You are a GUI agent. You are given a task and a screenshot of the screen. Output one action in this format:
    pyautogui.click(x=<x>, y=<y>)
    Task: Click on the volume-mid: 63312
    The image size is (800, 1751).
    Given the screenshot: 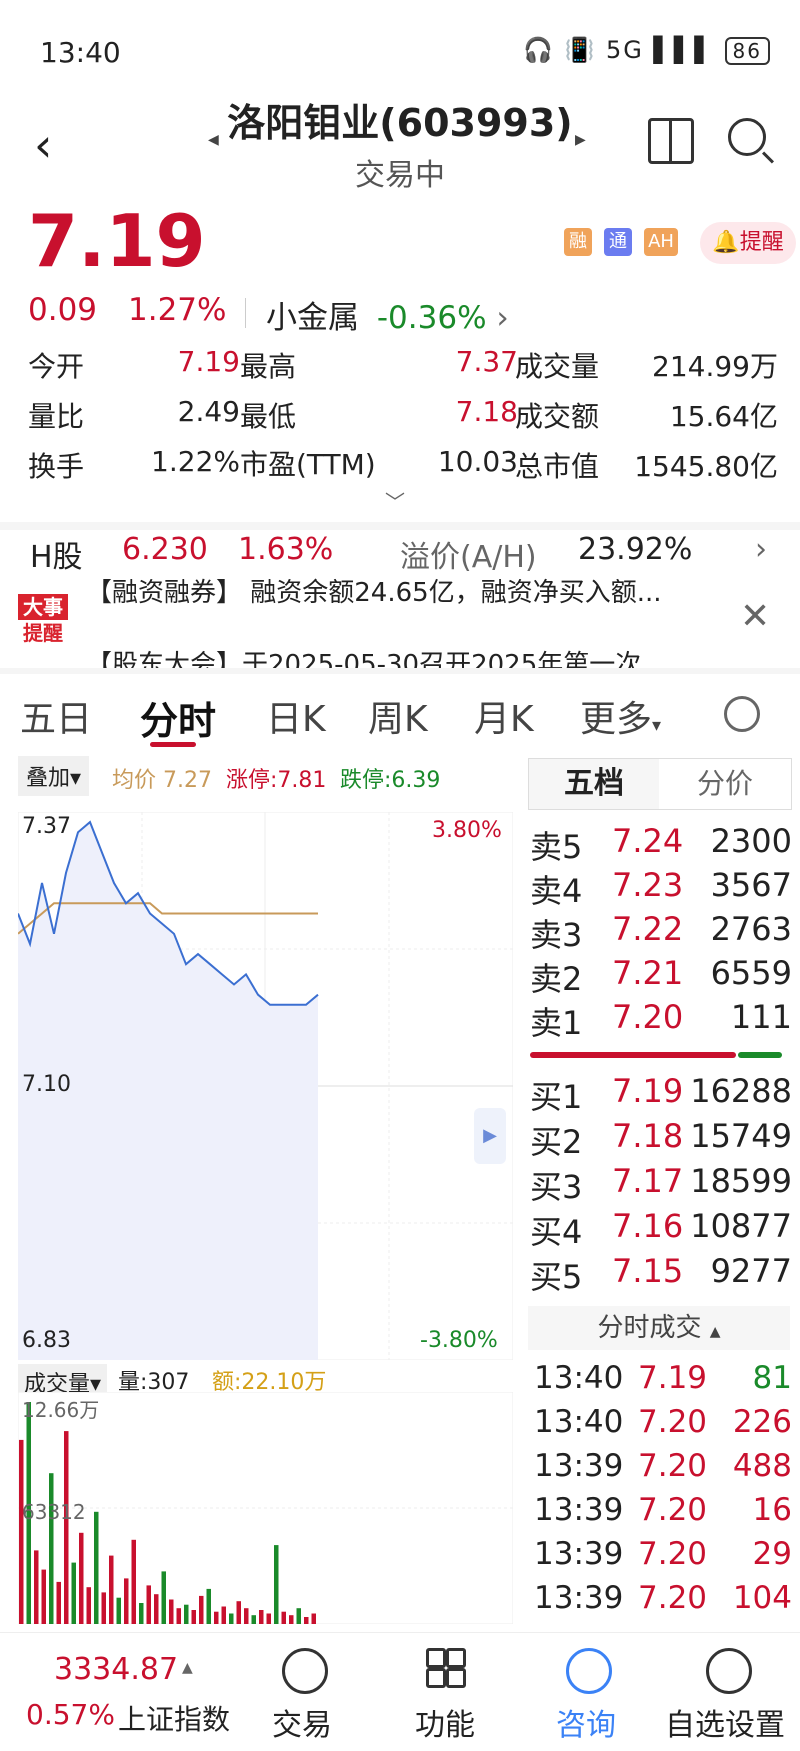 What is the action you would take?
    pyautogui.click(x=54, y=1512)
    